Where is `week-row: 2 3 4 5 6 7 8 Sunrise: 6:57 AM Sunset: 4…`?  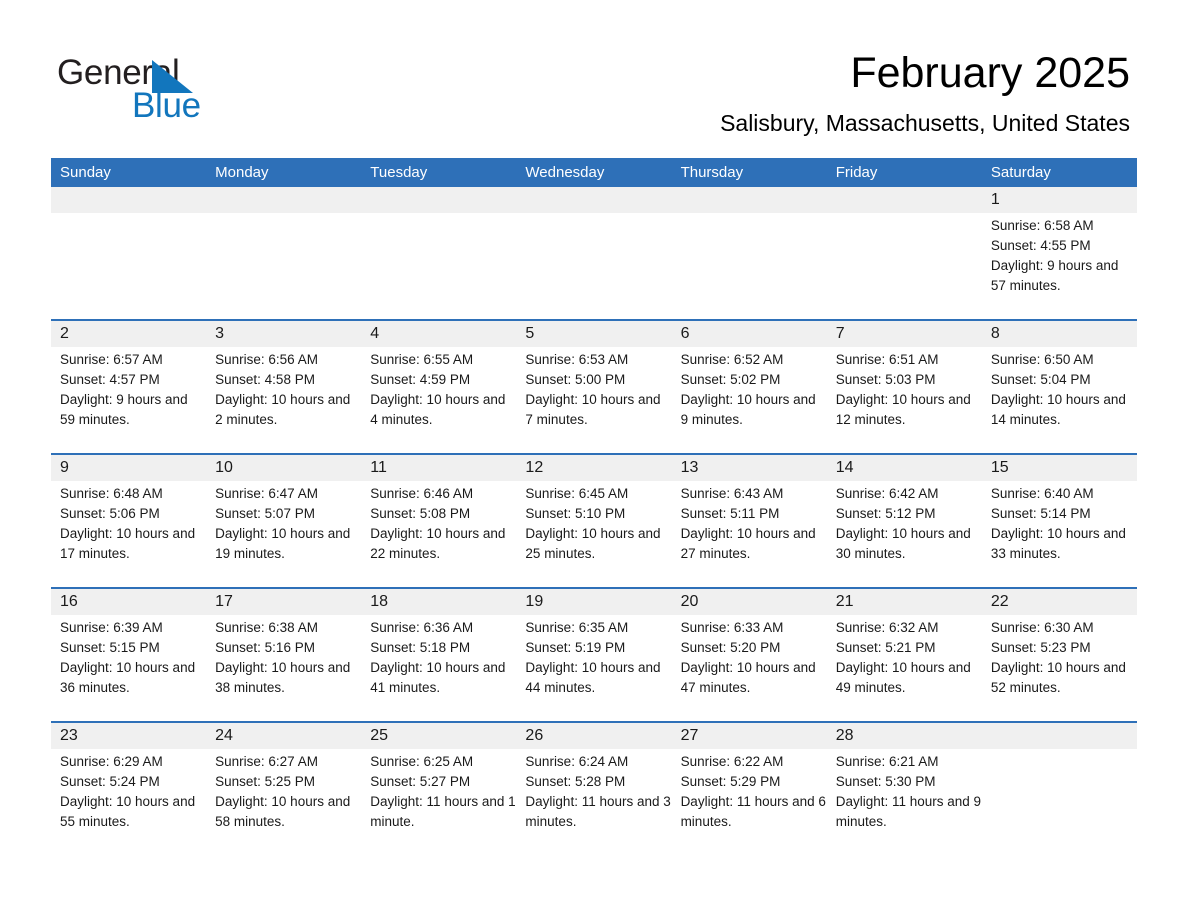 week-row: 2 3 4 5 6 7 8 Sunrise: 6:57 AM Sunset: 4… is located at coordinates (594, 388).